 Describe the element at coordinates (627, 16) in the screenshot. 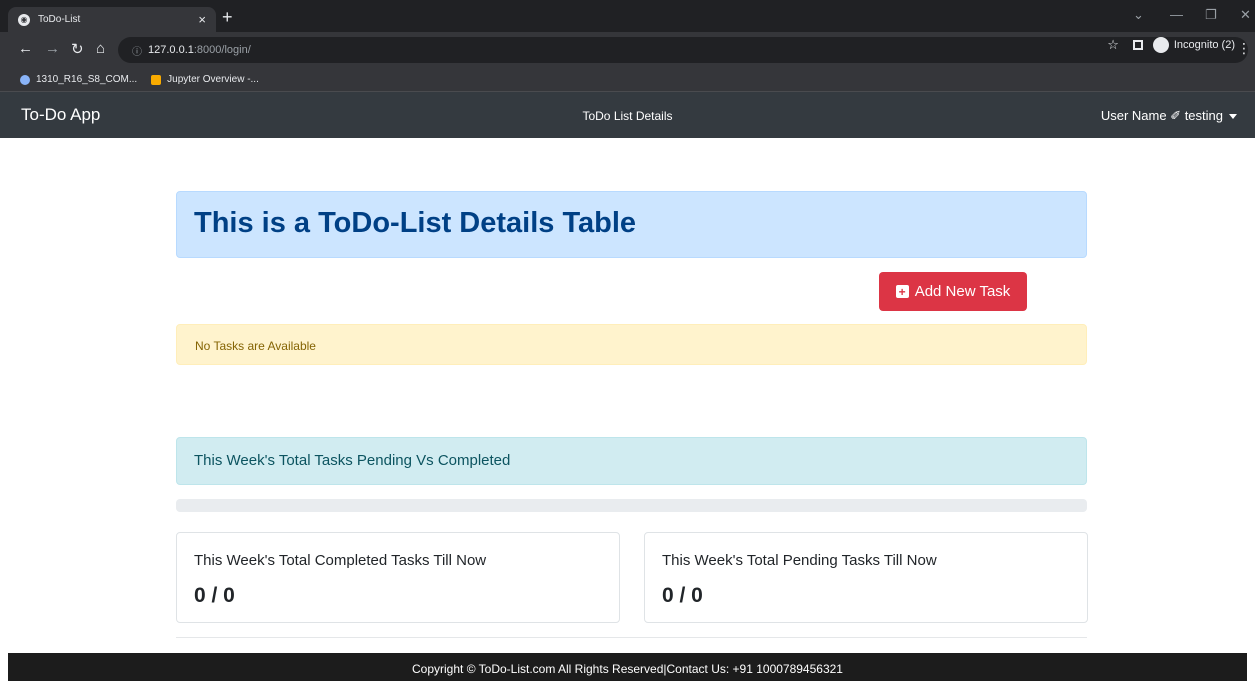

I see `tab-strip: ◉ ToDo-List × + ⌄ — ❐ ✕` at that location.